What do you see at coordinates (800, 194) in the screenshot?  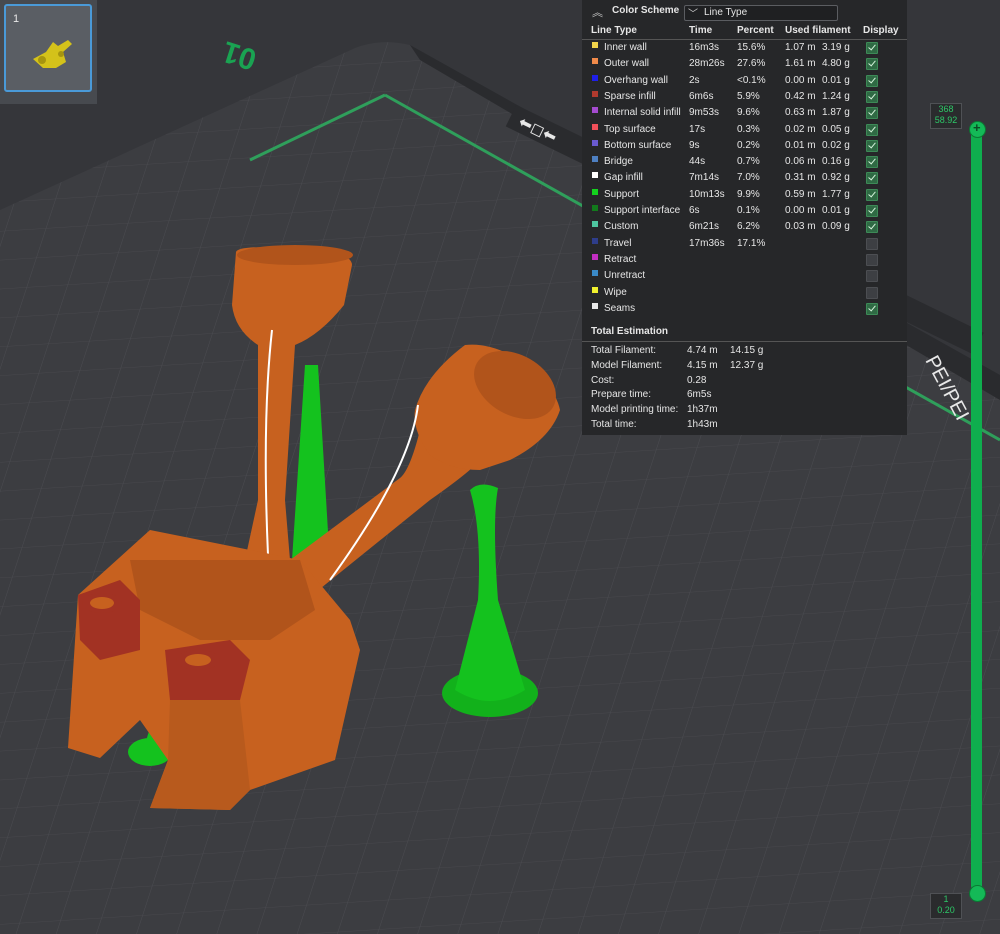 I see `line-type-length: 0.59 m` at bounding box center [800, 194].